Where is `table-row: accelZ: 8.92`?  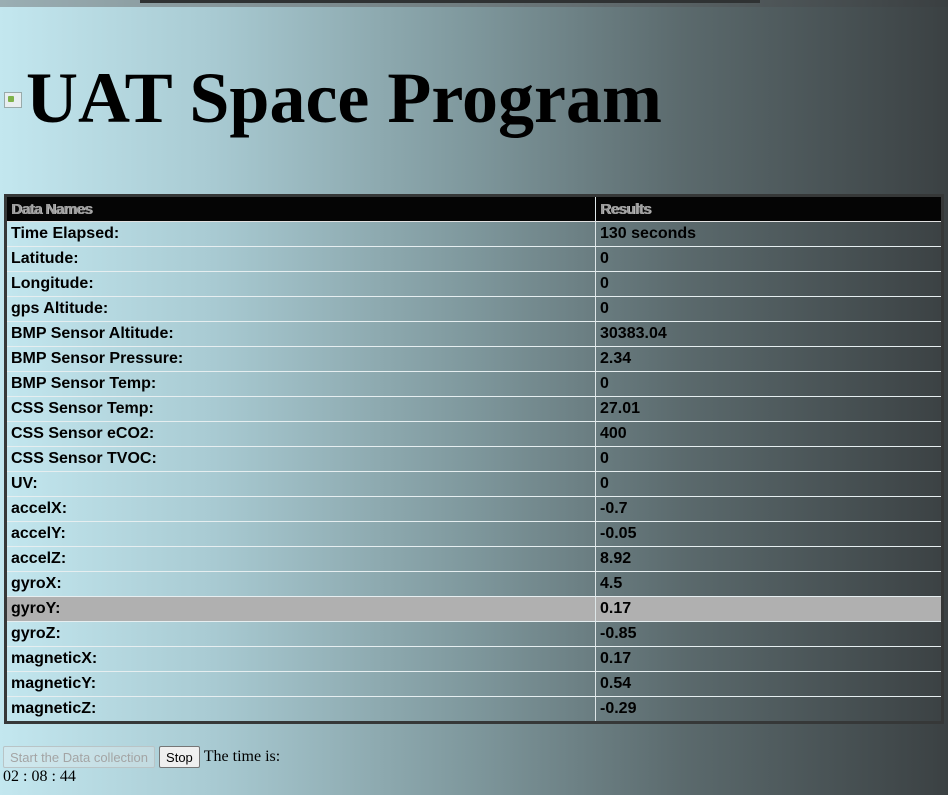 table-row: accelZ: 8.92 is located at coordinates (474, 559).